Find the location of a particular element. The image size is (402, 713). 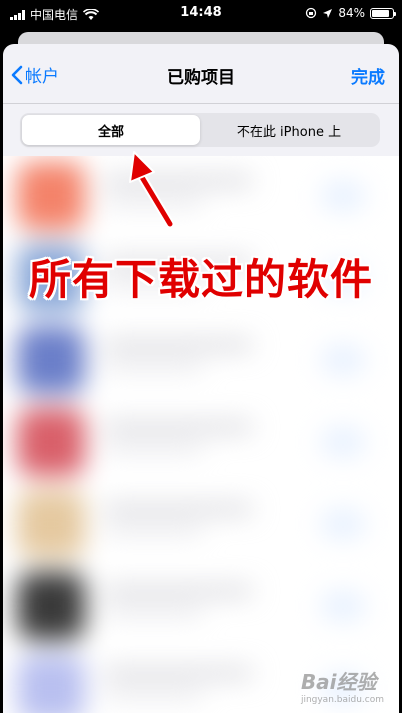

battery-icon is located at coordinates (383, 13).